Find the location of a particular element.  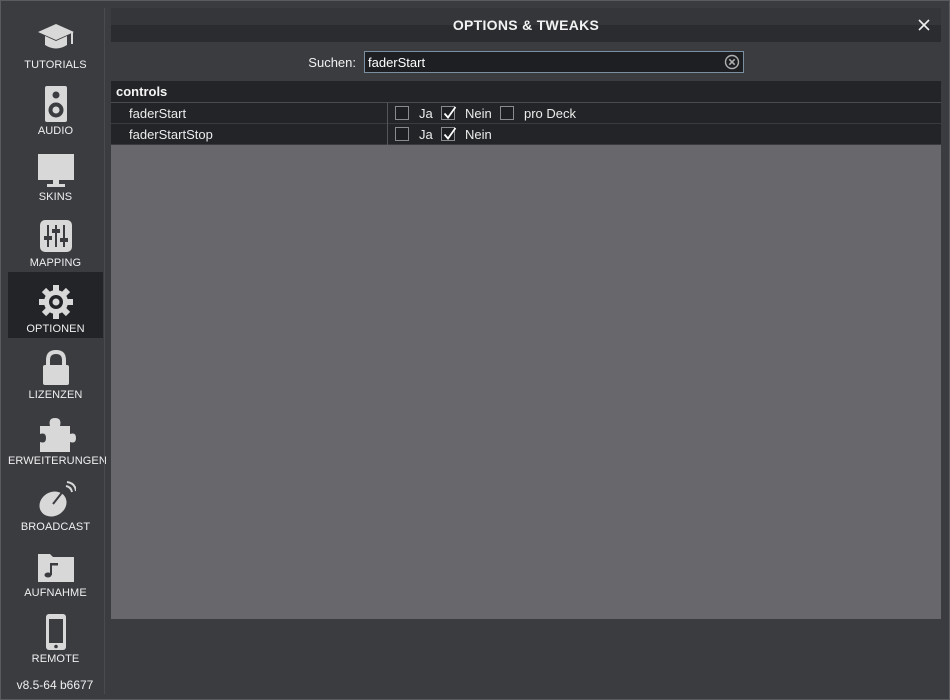

lock-icon is located at coordinates (56, 368).